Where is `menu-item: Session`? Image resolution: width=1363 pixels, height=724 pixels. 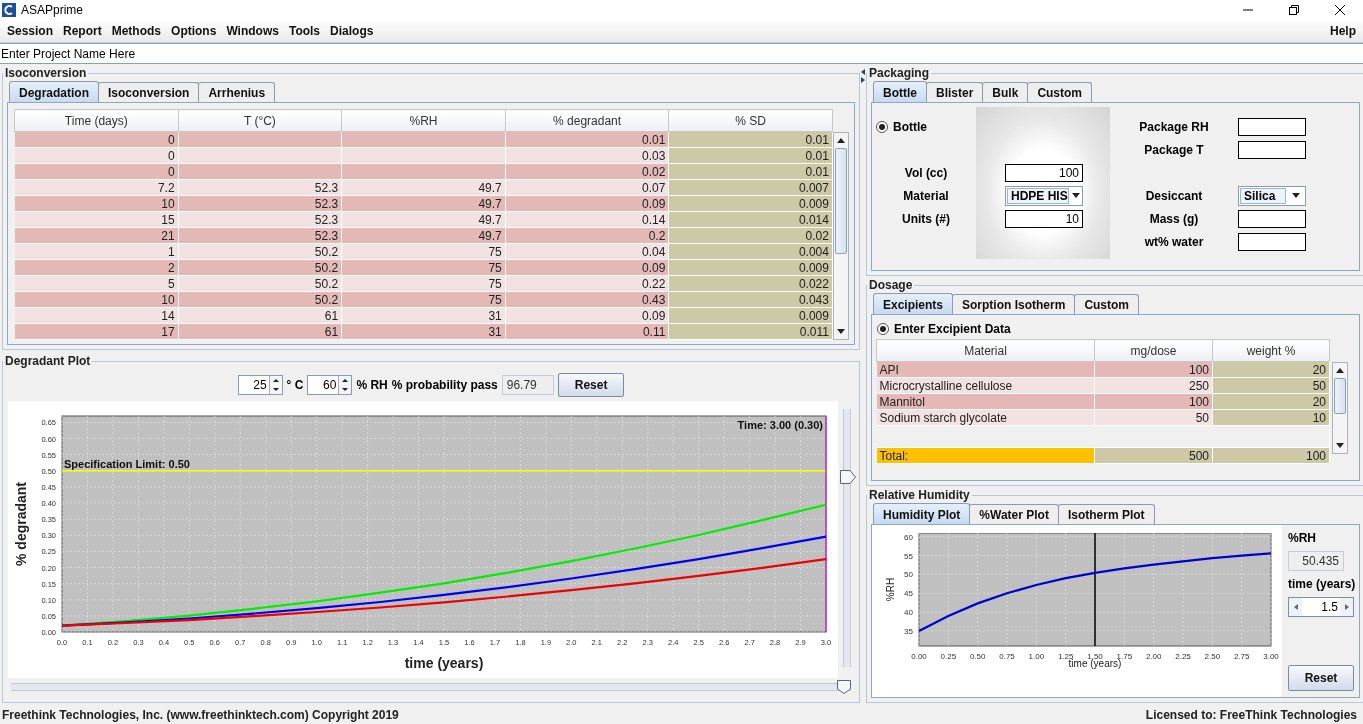 menu-item: Session is located at coordinates (30, 31).